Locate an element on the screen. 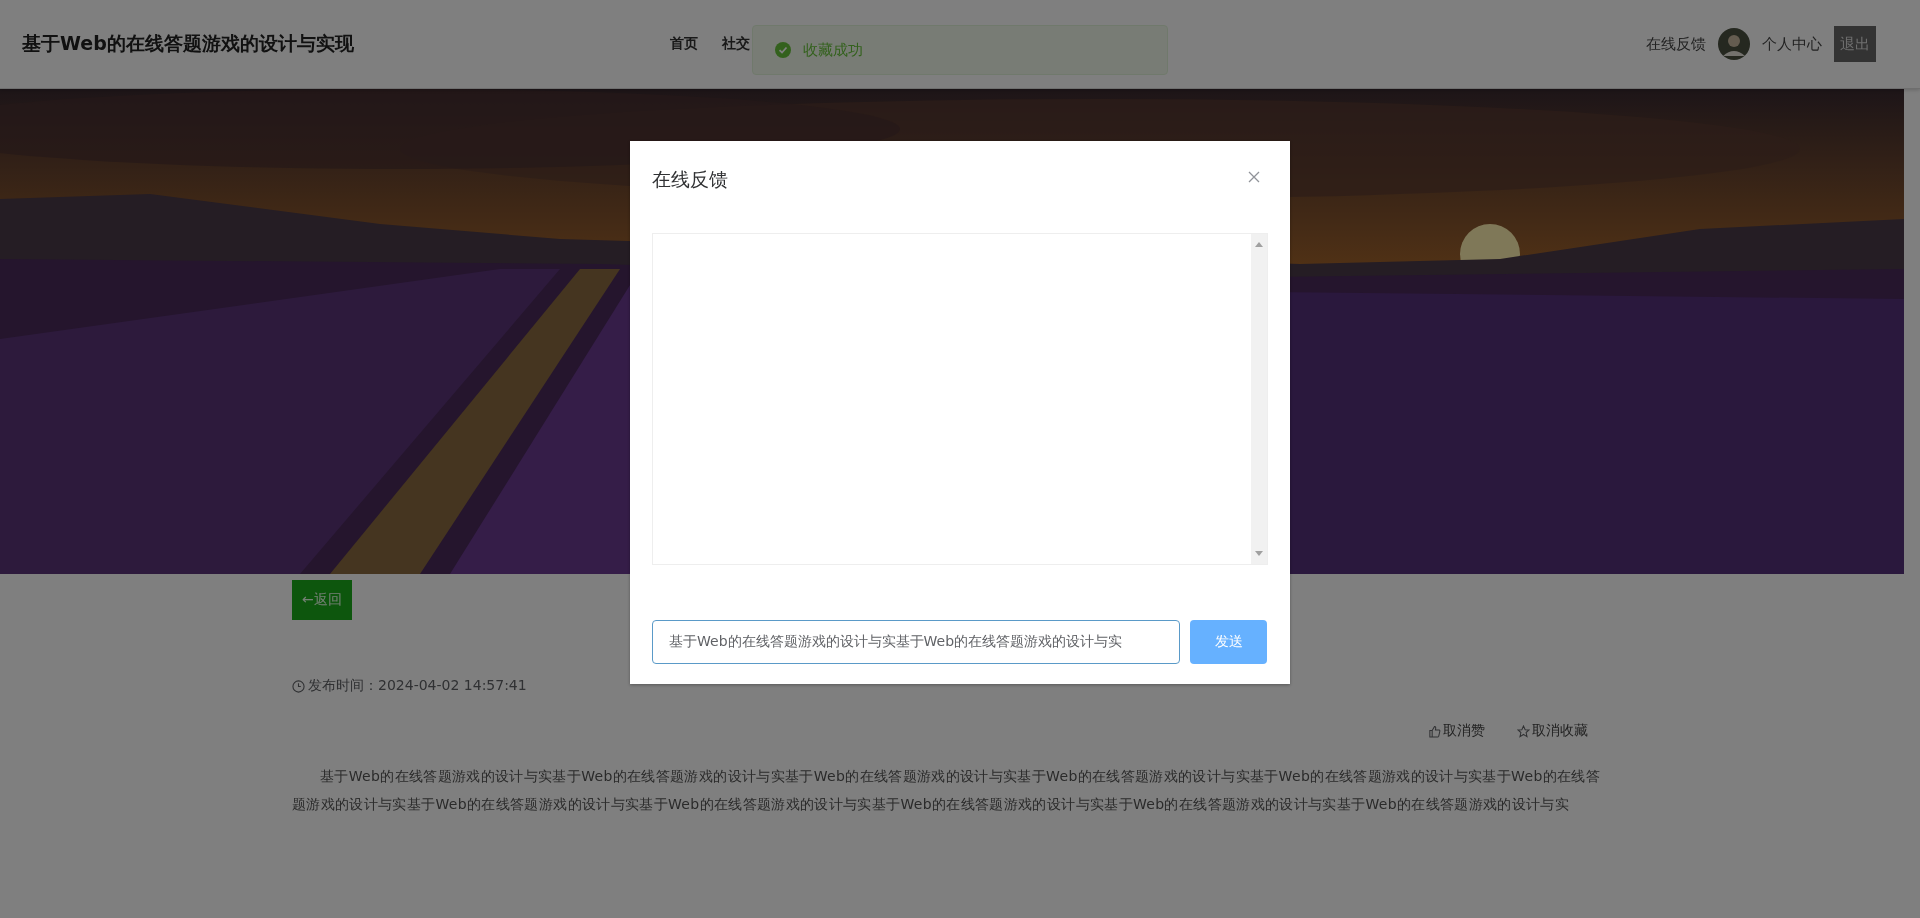 The width and height of the screenshot is (1920, 918). scroll-up-icon is located at coordinates (1259, 244).